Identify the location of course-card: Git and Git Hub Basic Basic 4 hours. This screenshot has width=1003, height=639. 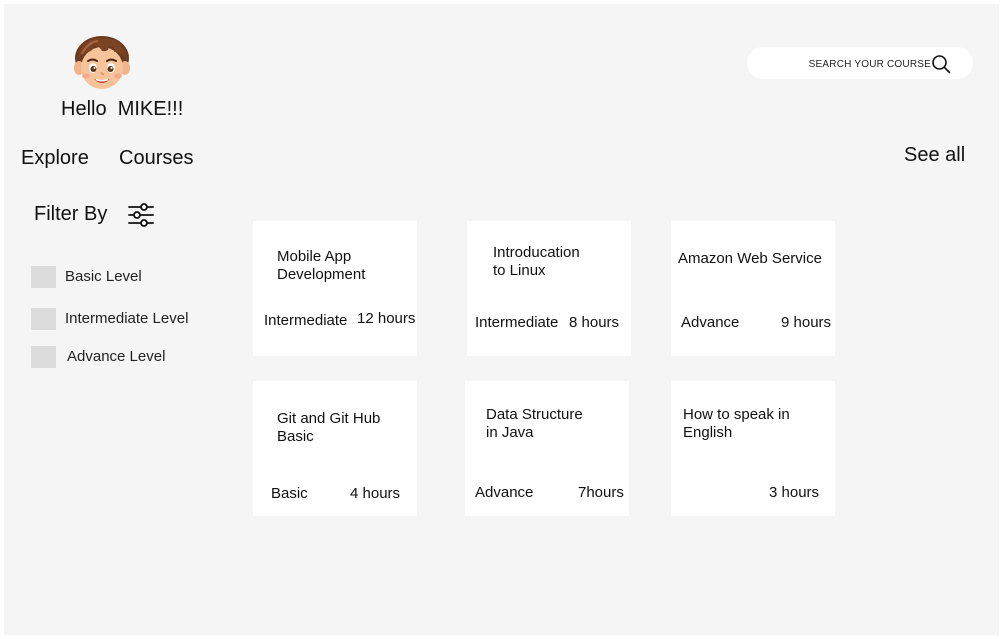
(335, 448).